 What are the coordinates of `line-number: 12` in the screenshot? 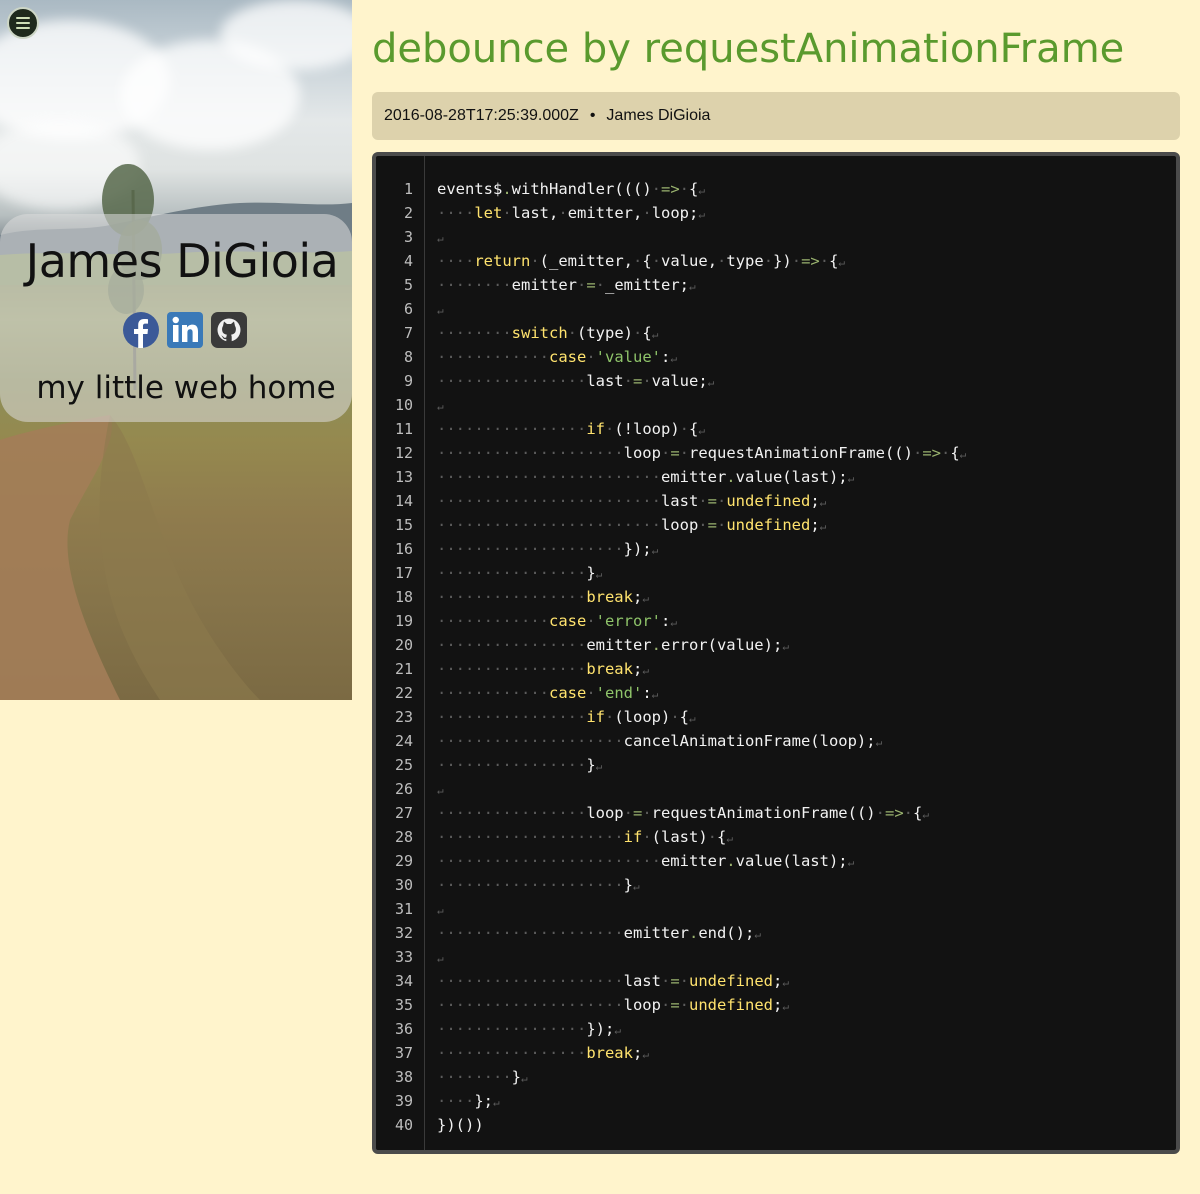 It's located at (403, 453).